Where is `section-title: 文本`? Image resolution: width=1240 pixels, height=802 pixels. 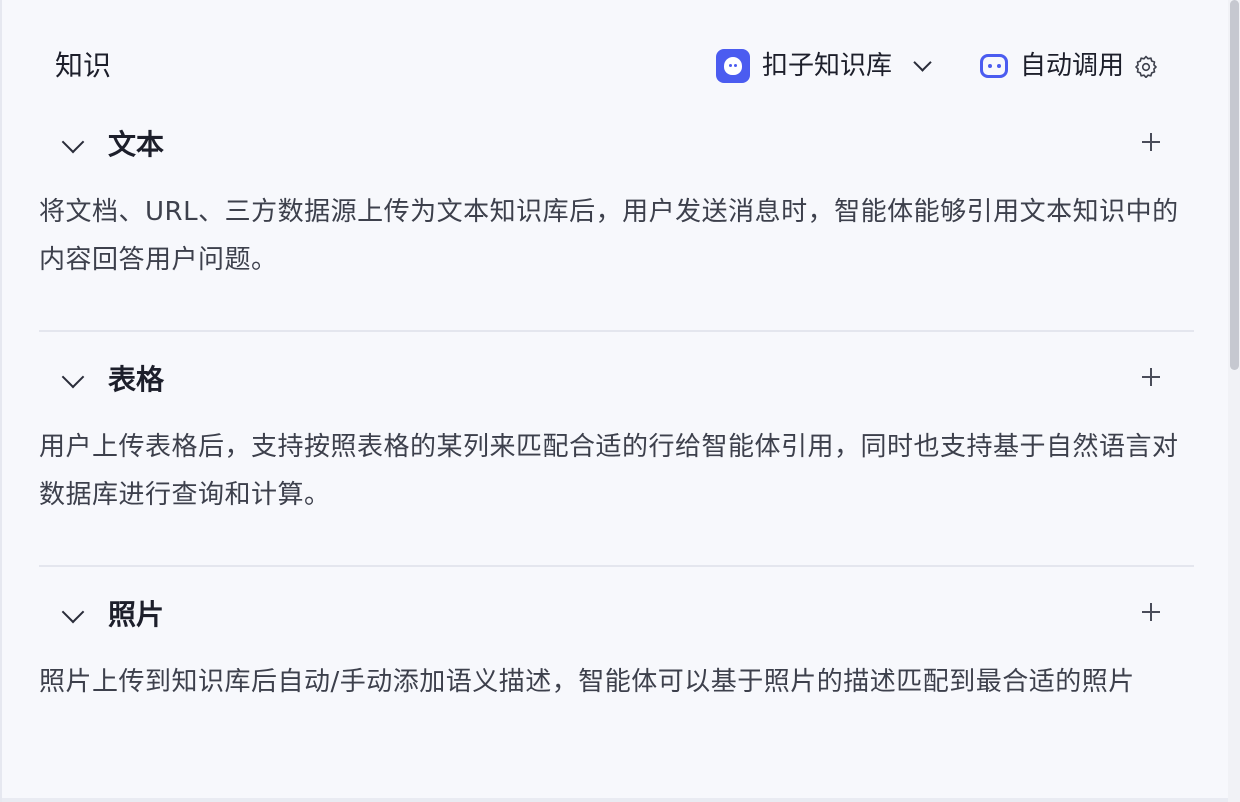
section-title: 文本 is located at coordinates (136, 144).